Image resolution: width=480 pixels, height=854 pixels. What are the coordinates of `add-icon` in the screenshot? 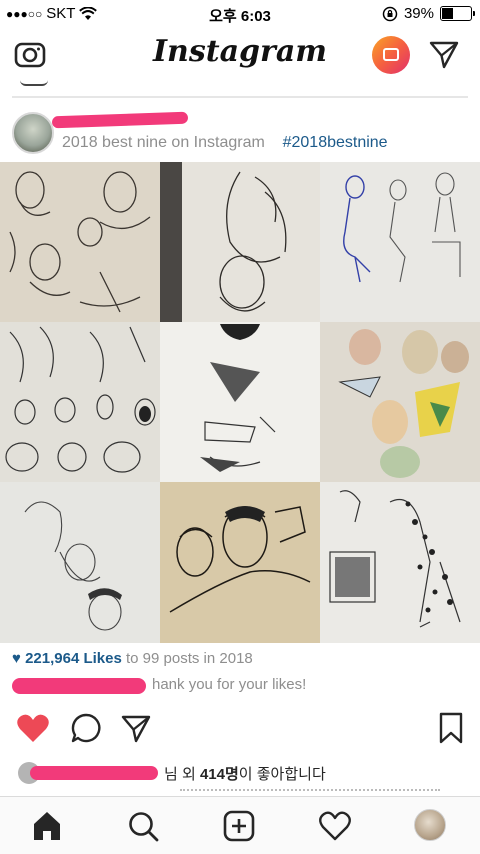 It's located at (239, 826).